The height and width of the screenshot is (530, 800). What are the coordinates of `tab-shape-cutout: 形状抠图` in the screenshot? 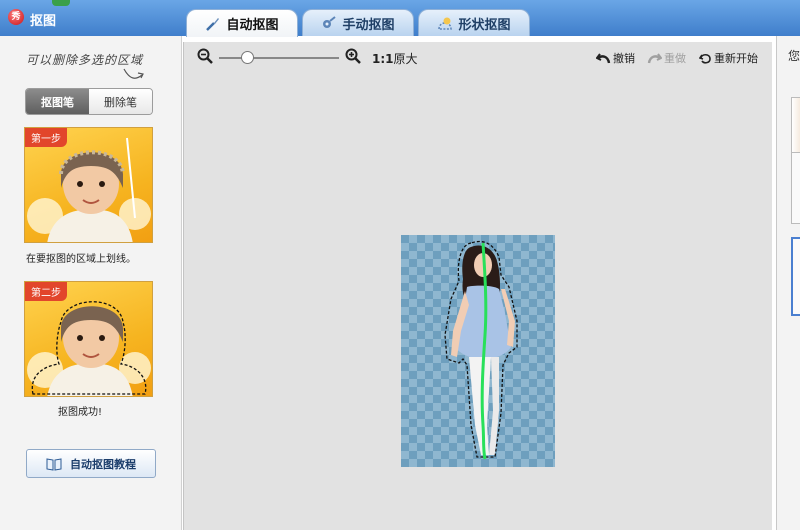 It's located at (474, 22).